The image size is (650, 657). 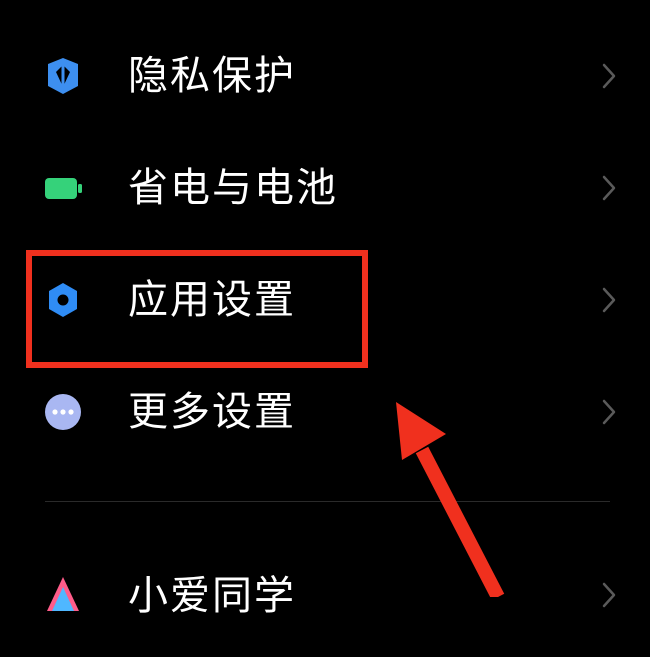 I want to click on settings-item-label: 隐私保护, so click(x=212, y=76).